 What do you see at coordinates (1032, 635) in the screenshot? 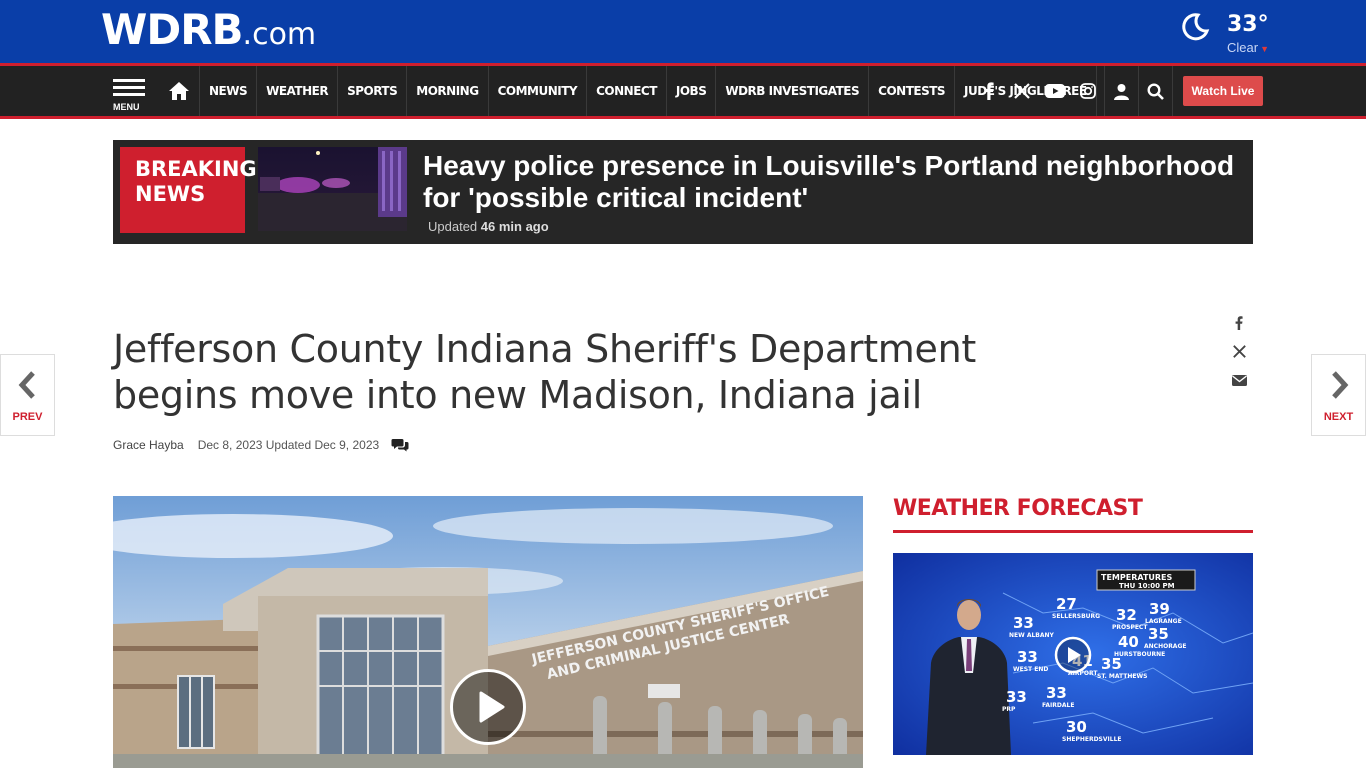
I see `map-city-name: NEW ALBANY` at bounding box center [1032, 635].